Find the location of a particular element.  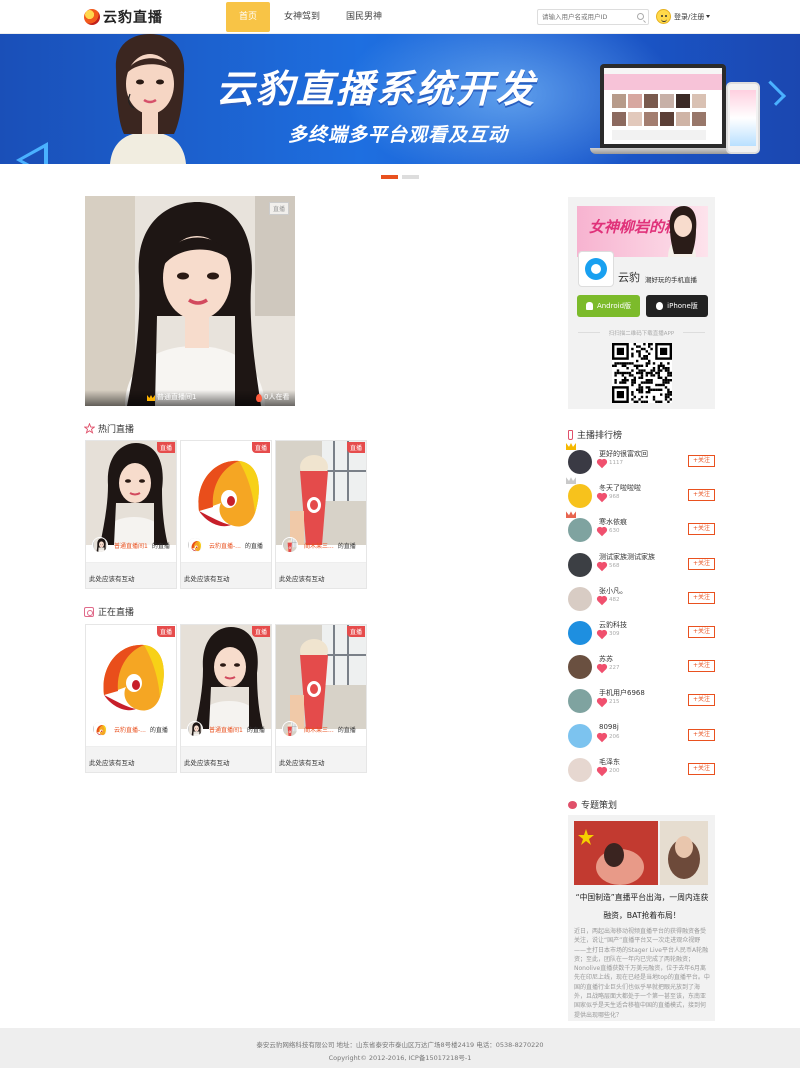

main-nav: 首页 女神驾到 国民男神 is located at coordinates (310, 17).